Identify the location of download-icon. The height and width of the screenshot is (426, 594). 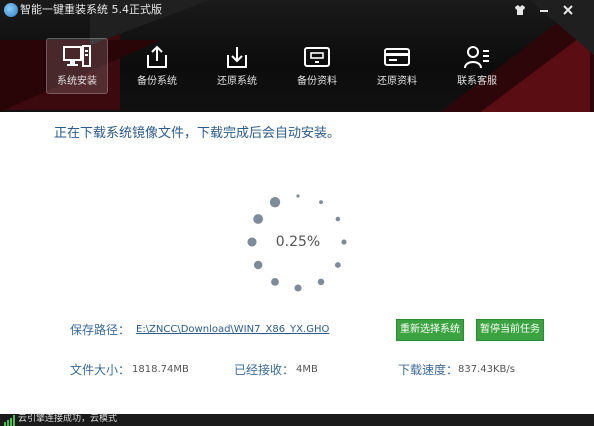
(237, 57).